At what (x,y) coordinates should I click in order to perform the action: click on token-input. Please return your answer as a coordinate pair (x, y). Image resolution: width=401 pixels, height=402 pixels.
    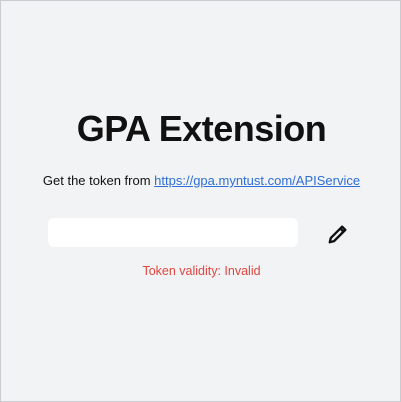
    Looking at the image, I should click on (173, 232).